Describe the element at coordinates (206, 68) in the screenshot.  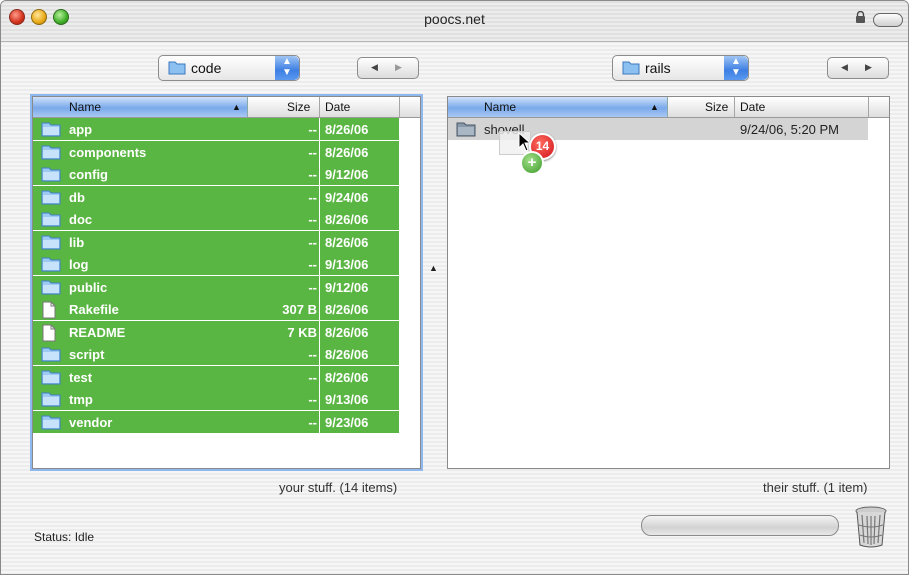
I see `left-location-label: code` at that location.